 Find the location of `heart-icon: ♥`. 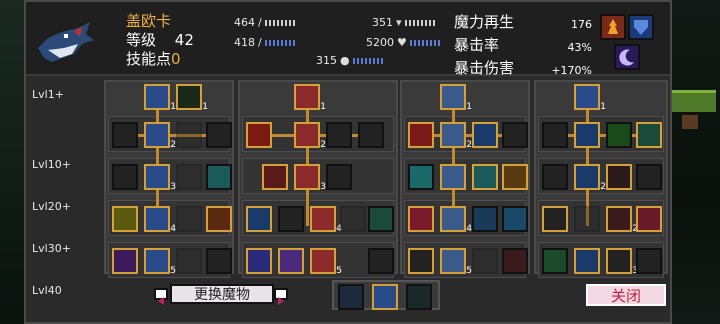

heart-icon: ♥ is located at coordinates (402, 42).